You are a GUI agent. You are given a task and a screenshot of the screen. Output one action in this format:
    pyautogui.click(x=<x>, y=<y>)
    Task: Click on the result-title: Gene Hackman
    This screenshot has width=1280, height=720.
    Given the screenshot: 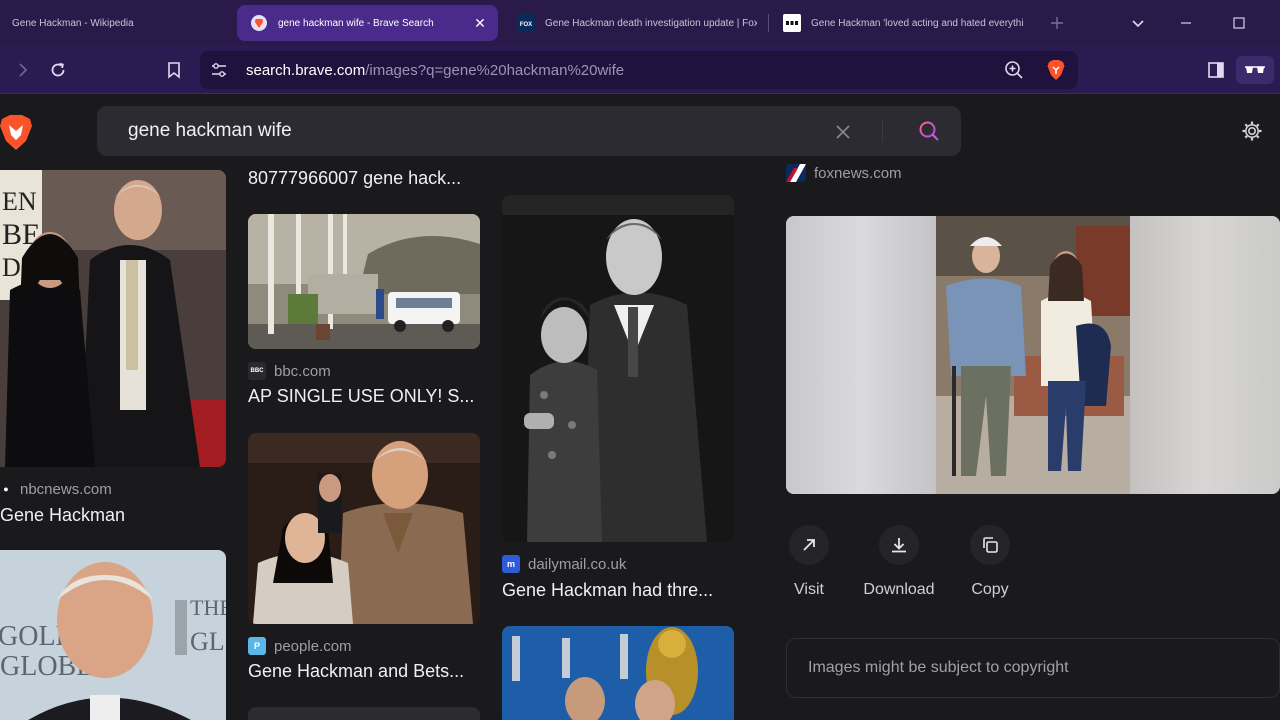 What is the action you would take?
    pyautogui.click(x=113, y=515)
    